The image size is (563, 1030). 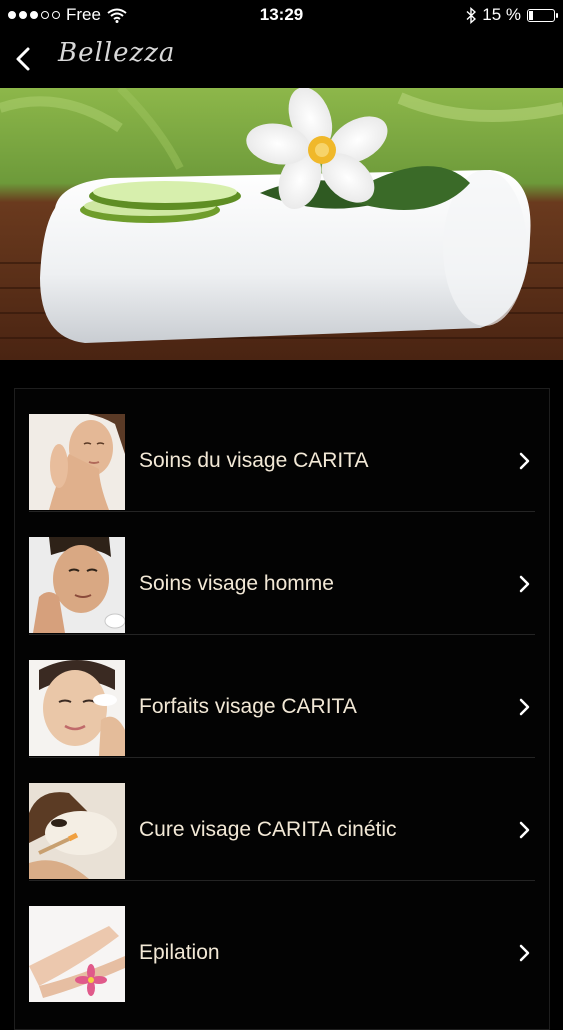 I want to click on list-item-forfaits-visage-carita: Forfaits visage CARITA, so click(x=282, y=696).